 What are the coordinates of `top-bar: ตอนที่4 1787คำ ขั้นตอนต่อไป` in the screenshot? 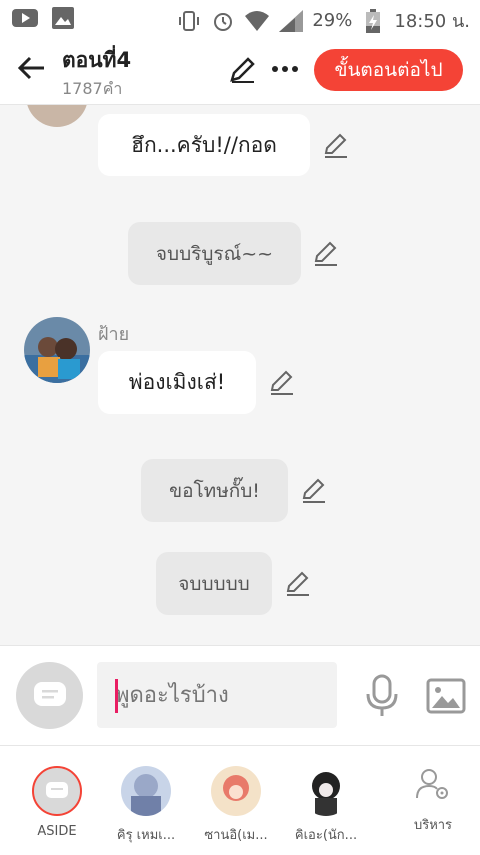 It's located at (240, 70).